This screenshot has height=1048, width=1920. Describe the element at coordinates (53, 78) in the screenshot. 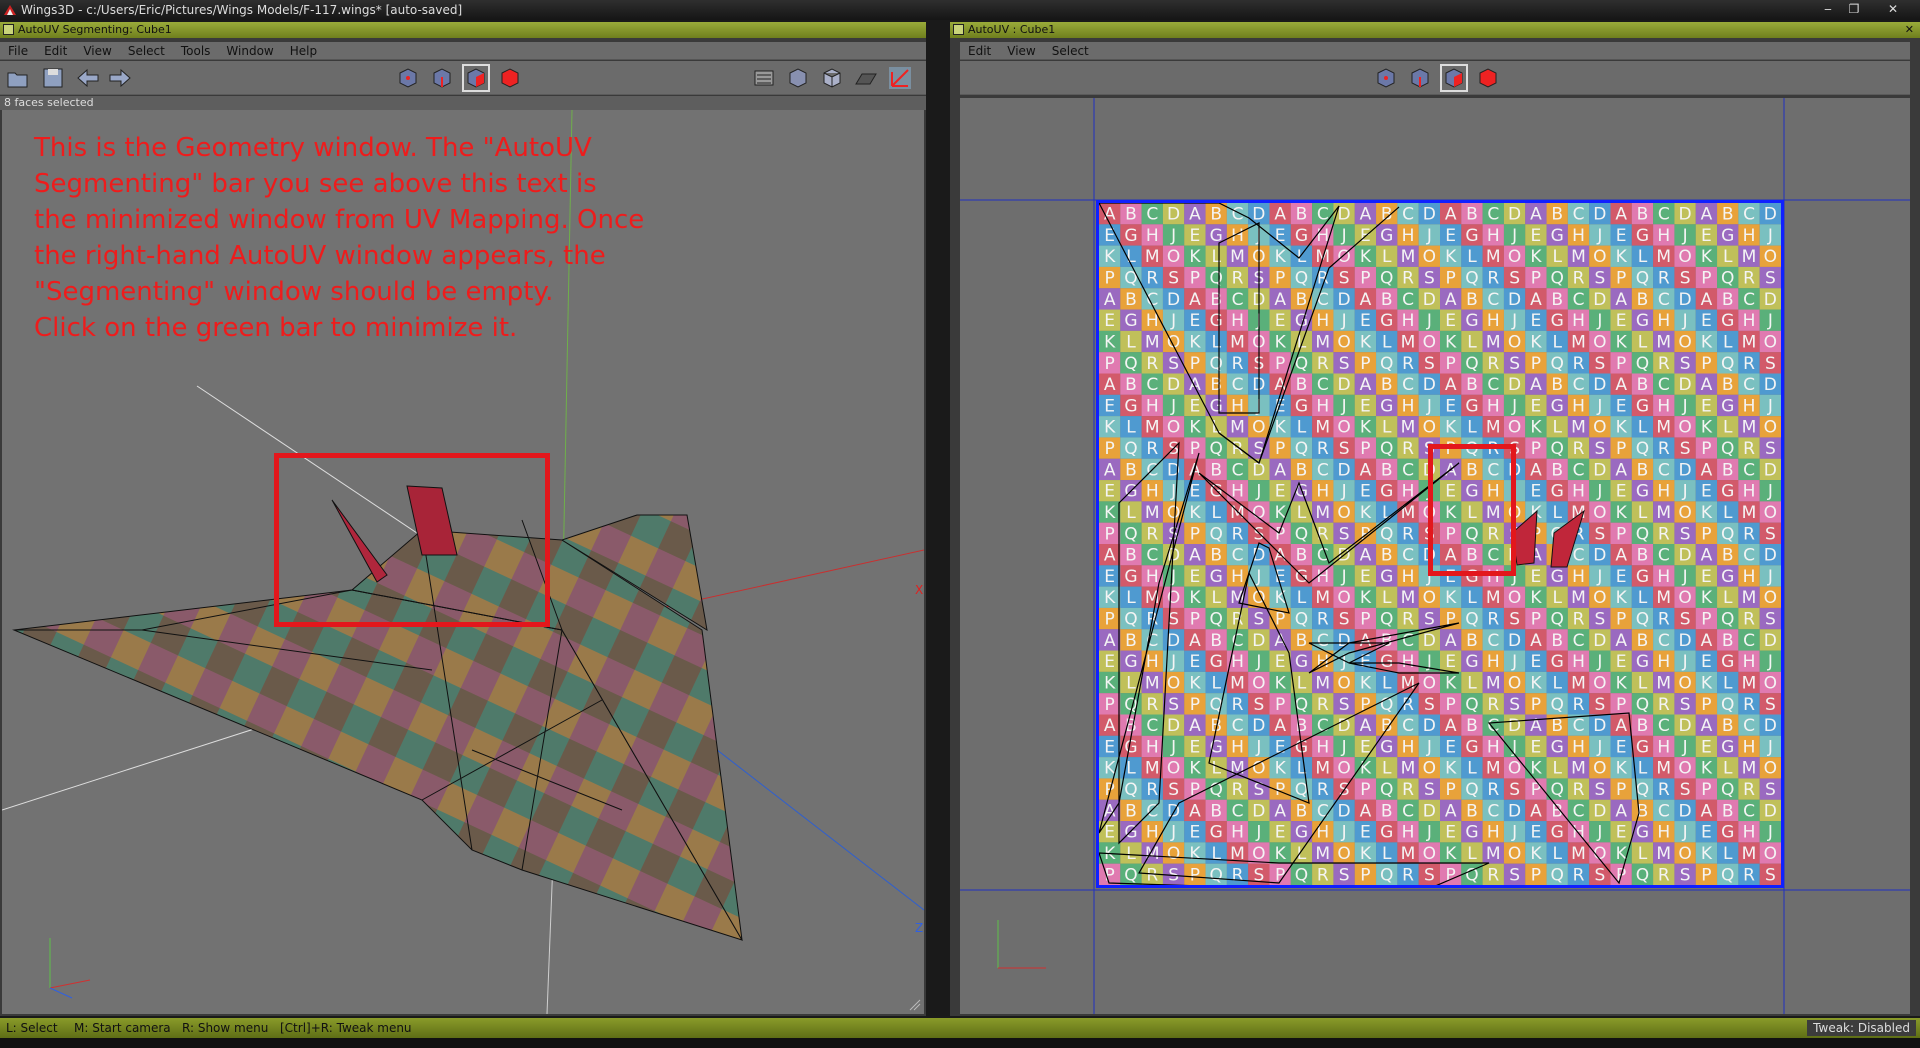

I see `save-icon` at that location.